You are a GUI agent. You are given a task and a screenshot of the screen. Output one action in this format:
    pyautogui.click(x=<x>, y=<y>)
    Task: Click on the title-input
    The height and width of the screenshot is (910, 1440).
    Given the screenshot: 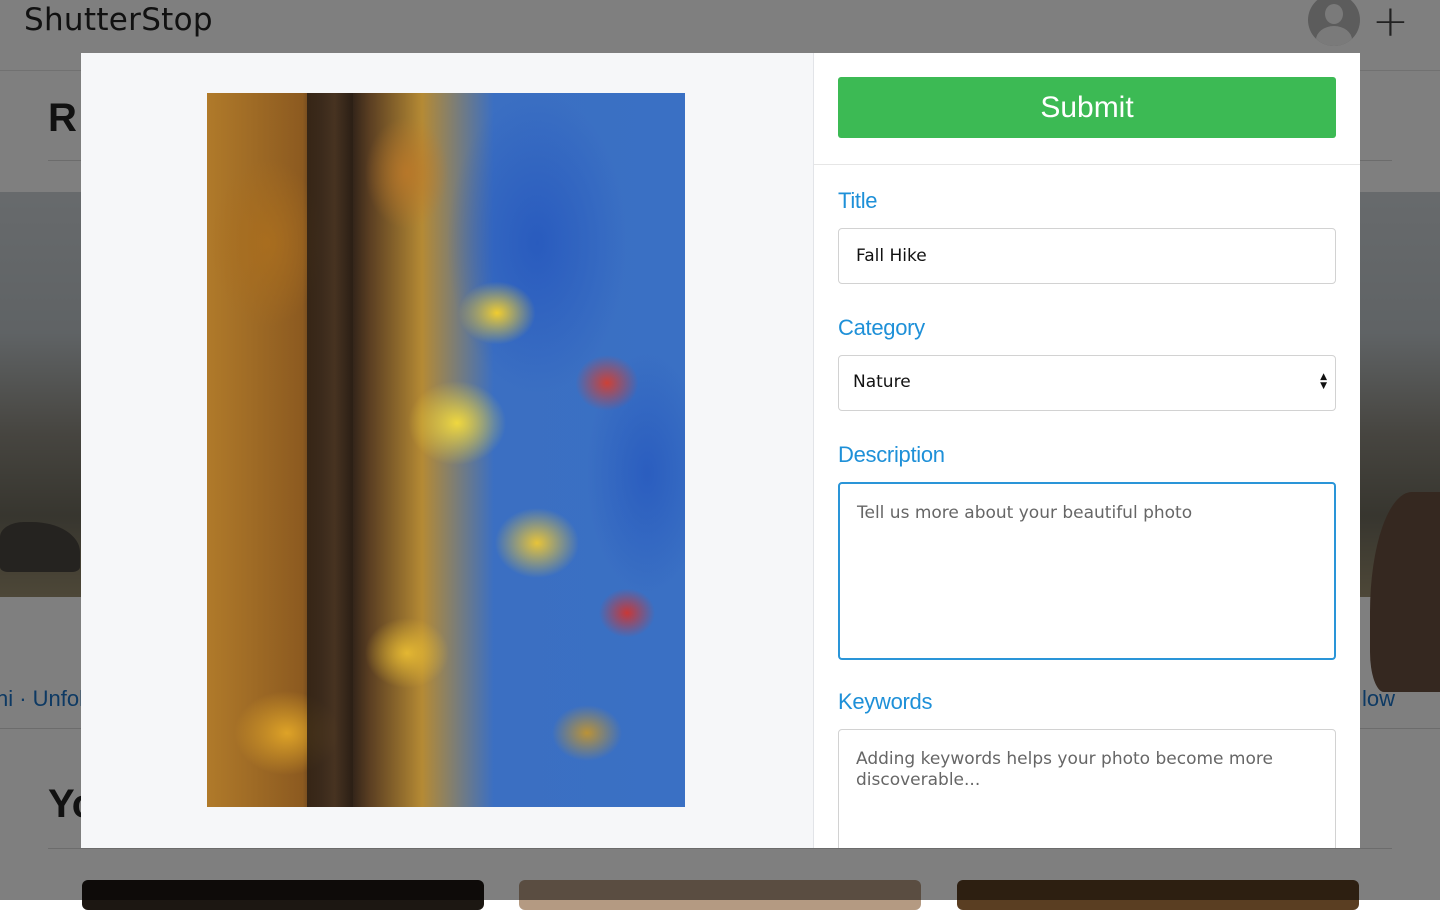 What is the action you would take?
    pyautogui.click(x=1087, y=256)
    